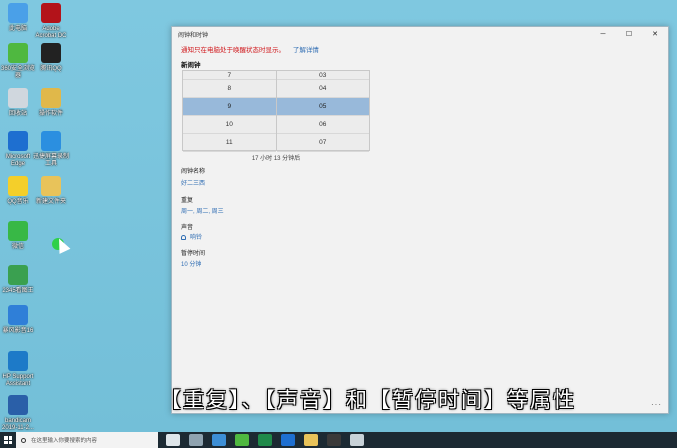  What do you see at coordinates (219, 440) in the screenshot?
I see `taskbar-store-icon` at bounding box center [219, 440].